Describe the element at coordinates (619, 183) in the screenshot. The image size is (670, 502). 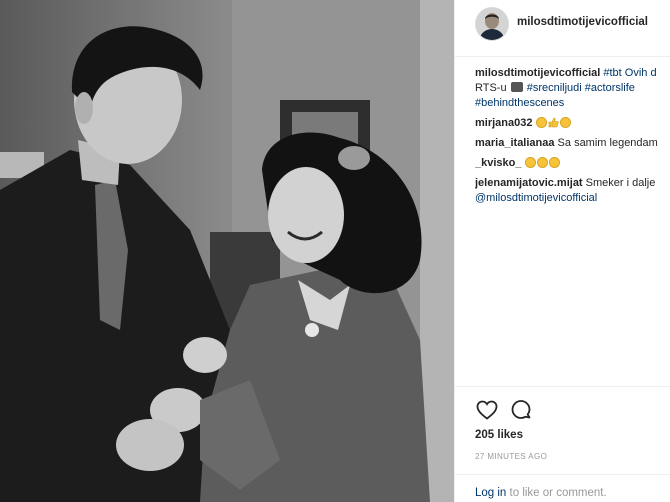
I see `comment-text: Smeker i dalje` at that location.